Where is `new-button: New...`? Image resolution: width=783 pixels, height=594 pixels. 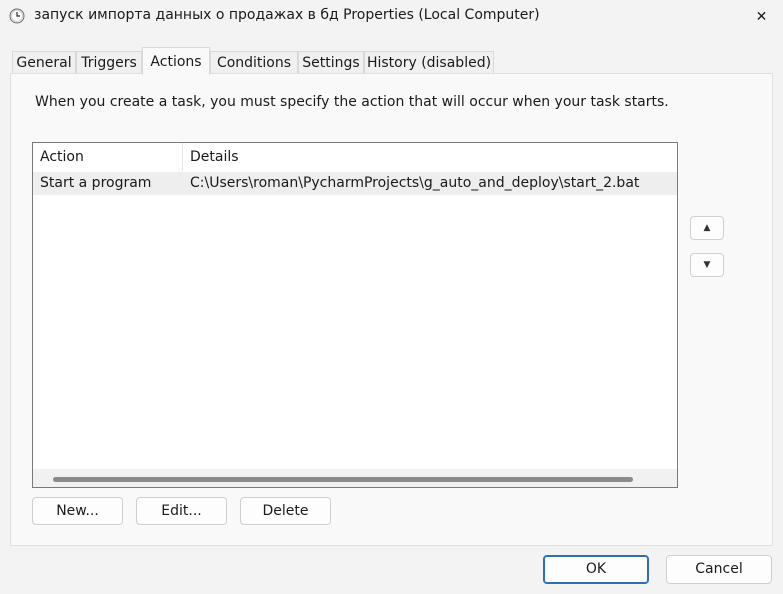
new-button: New... is located at coordinates (77, 511).